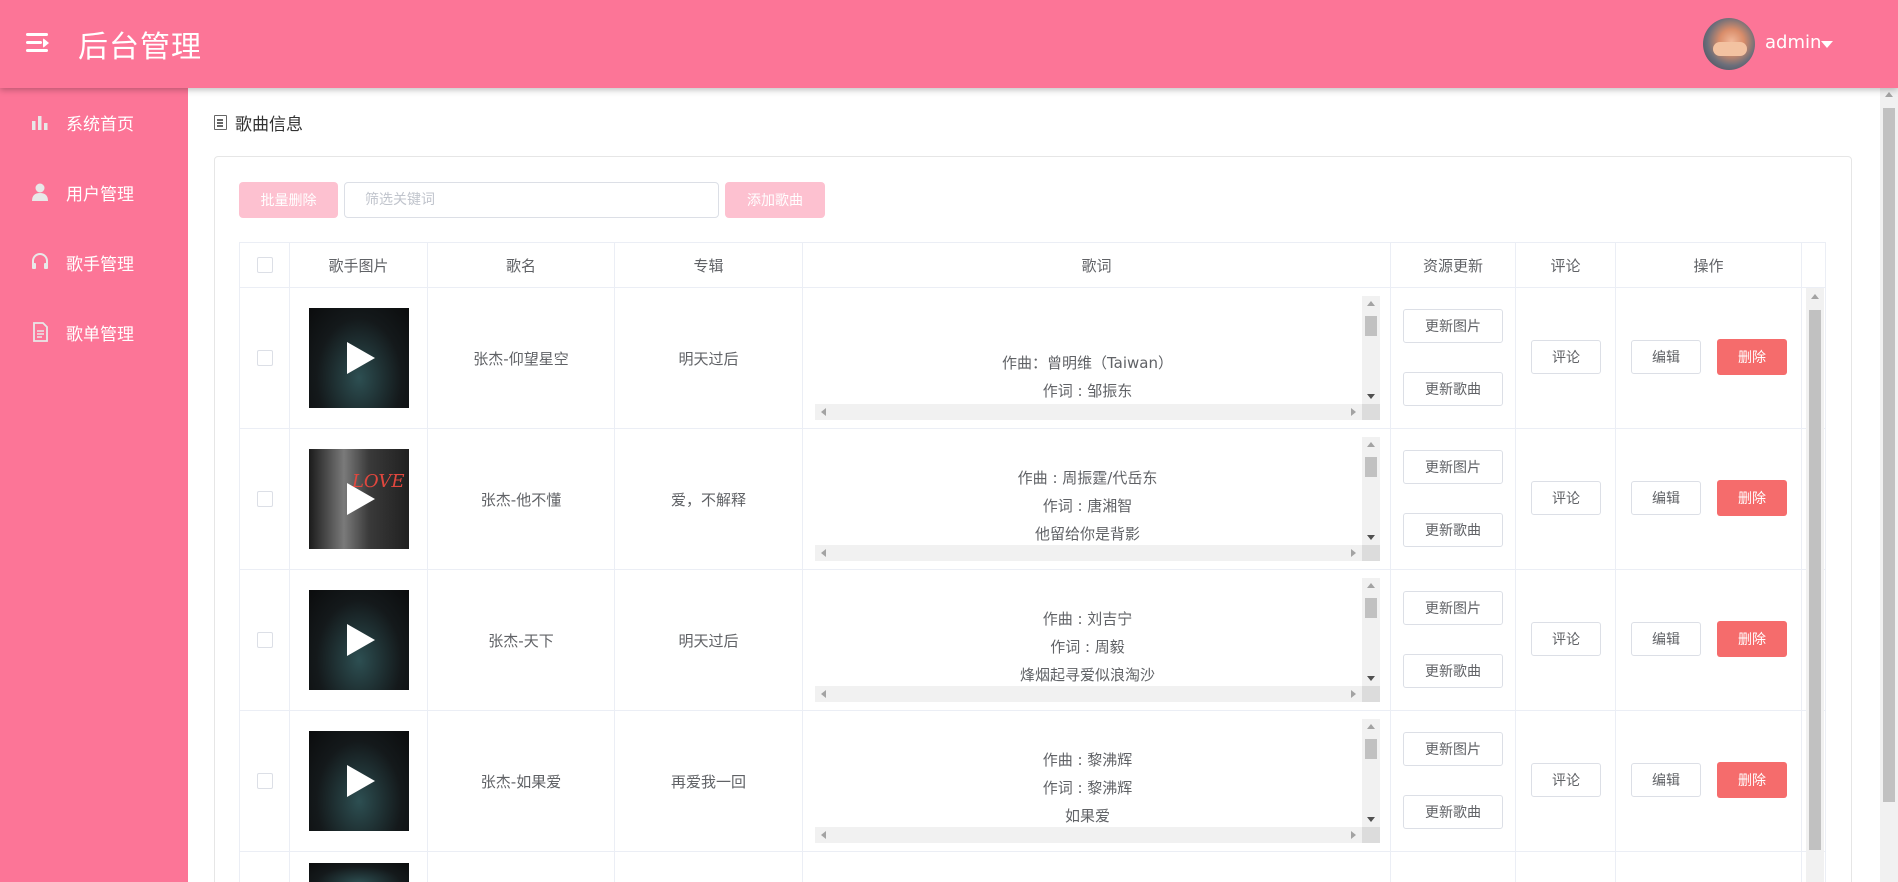 The height and width of the screenshot is (882, 1898). I want to click on lyric-scroll-box: 作曲 : 黎沸辉 作词 : 黎沸辉 如果爱, so click(1097, 781).